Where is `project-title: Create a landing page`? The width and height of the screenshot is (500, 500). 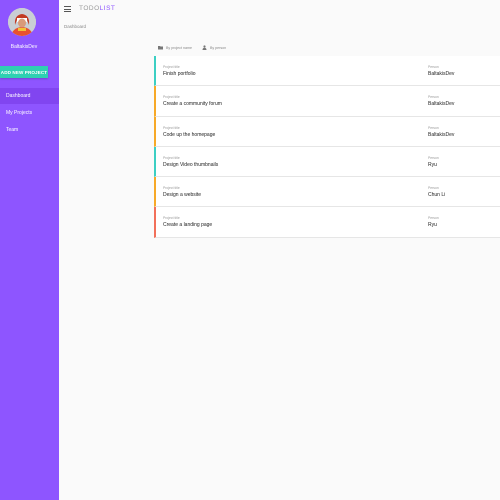 project-title: Create a landing page is located at coordinates (188, 225).